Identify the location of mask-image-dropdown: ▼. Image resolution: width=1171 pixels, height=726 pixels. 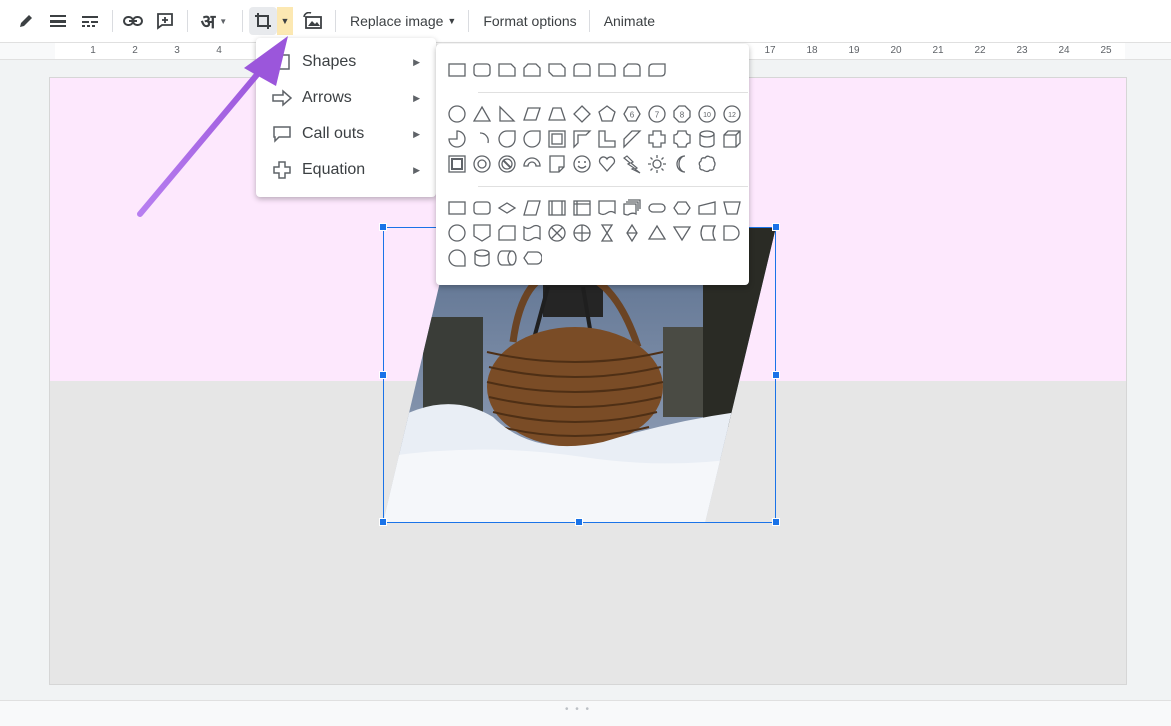
(285, 21).